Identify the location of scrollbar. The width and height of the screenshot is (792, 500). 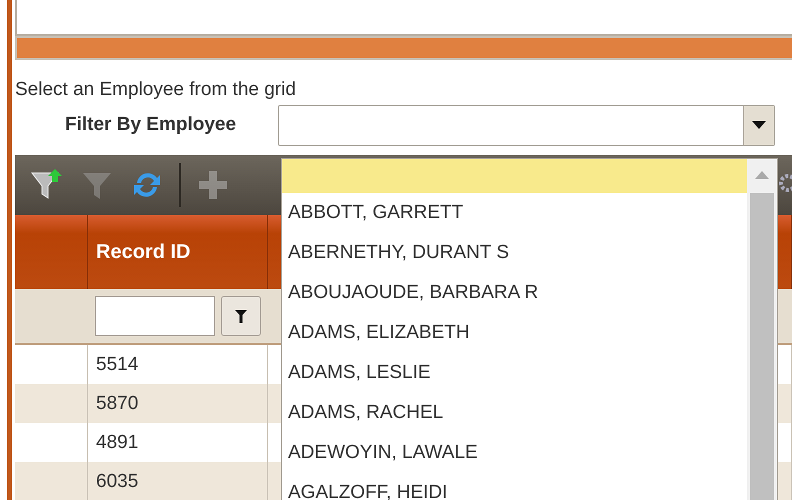
(762, 329).